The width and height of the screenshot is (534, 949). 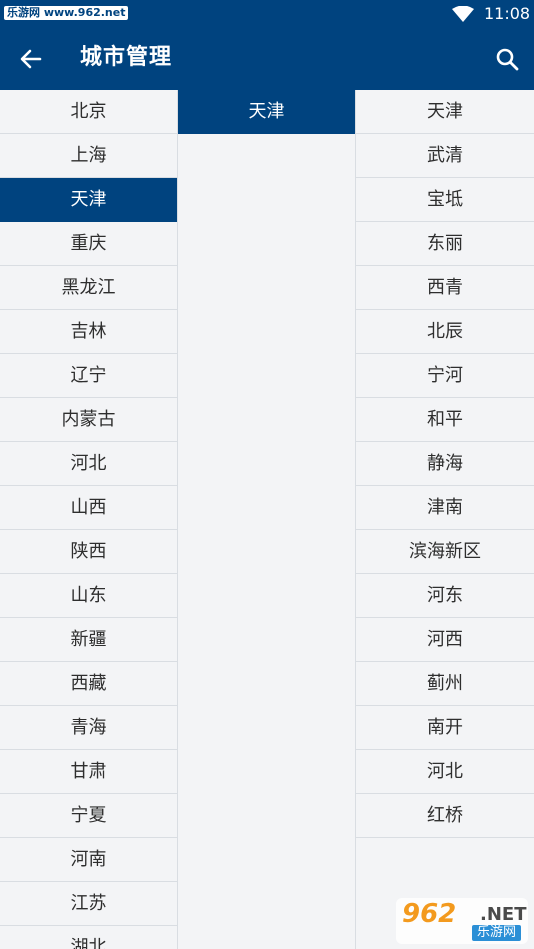 I want to click on district-item: 红桥, so click(x=445, y=816).